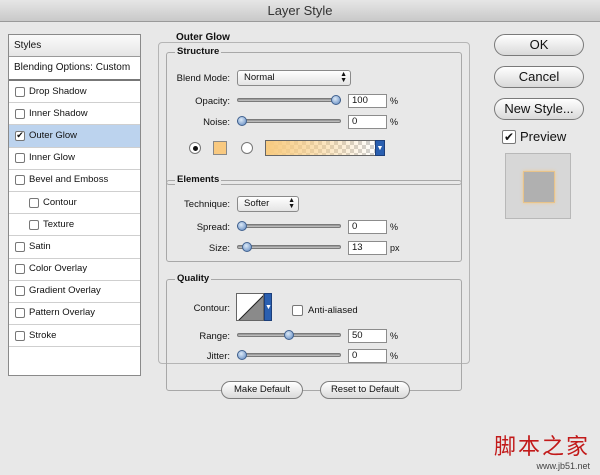 This screenshot has width=600, height=475. What do you see at coordinates (218, 356) in the screenshot?
I see `jitter-label: Jitter:` at bounding box center [218, 356].